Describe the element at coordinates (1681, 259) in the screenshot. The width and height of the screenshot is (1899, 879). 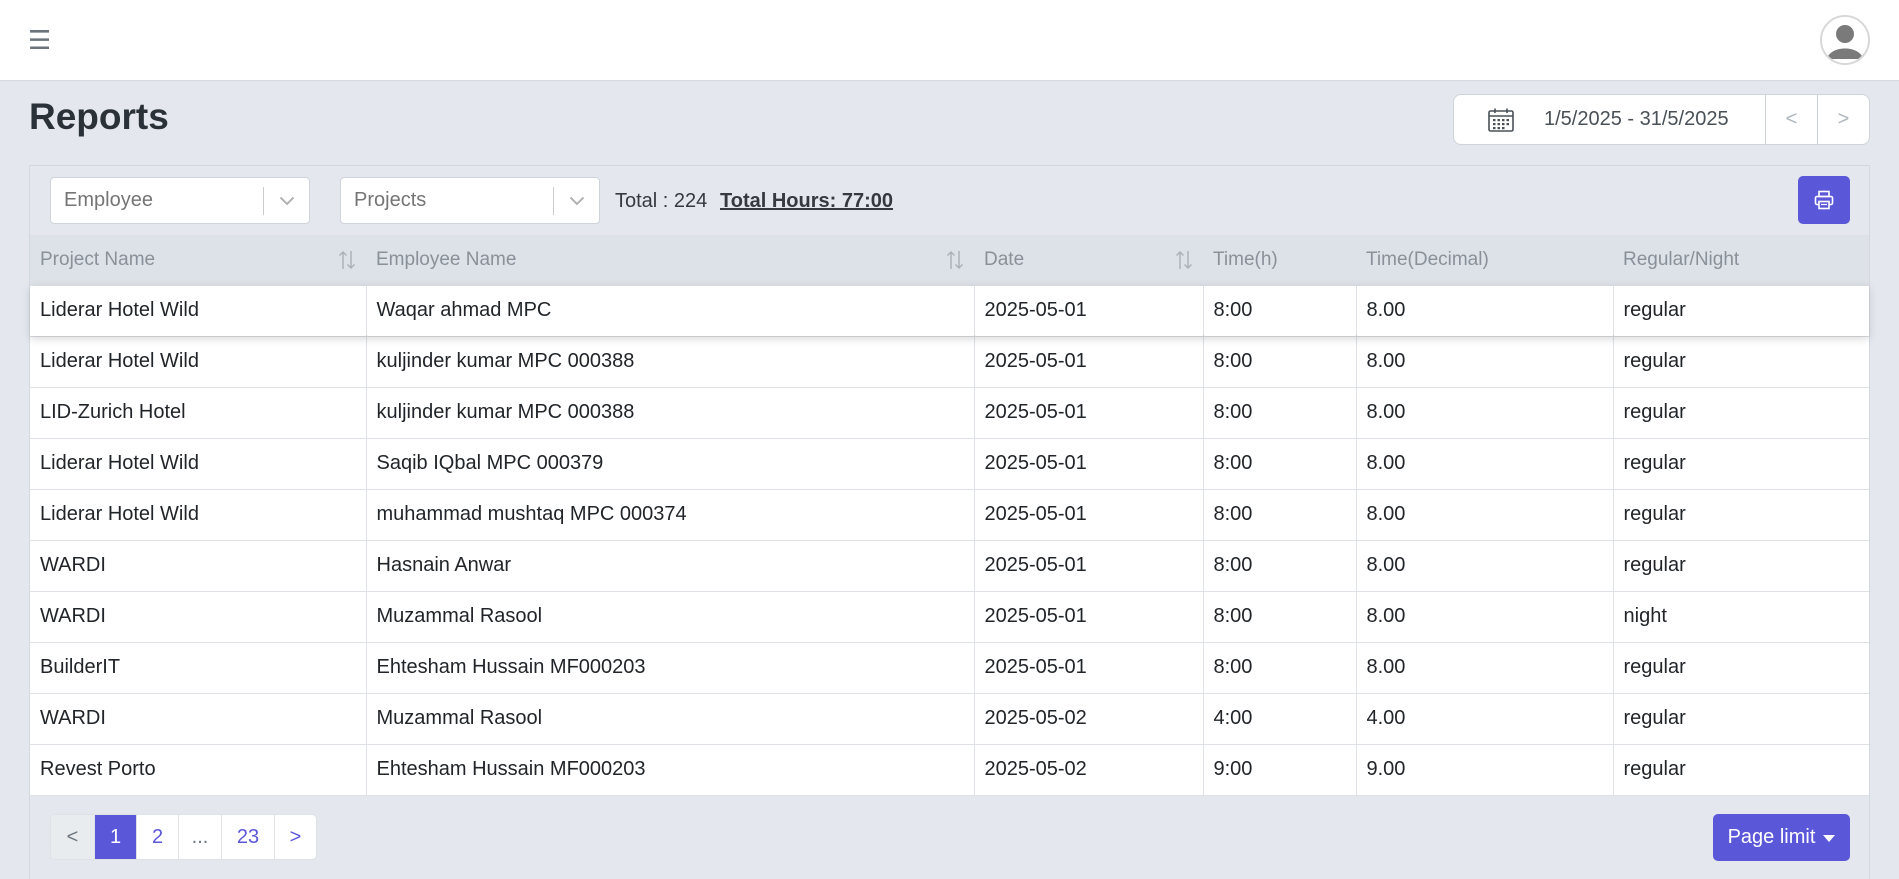
I see `column-header: Regular/Night` at that location.